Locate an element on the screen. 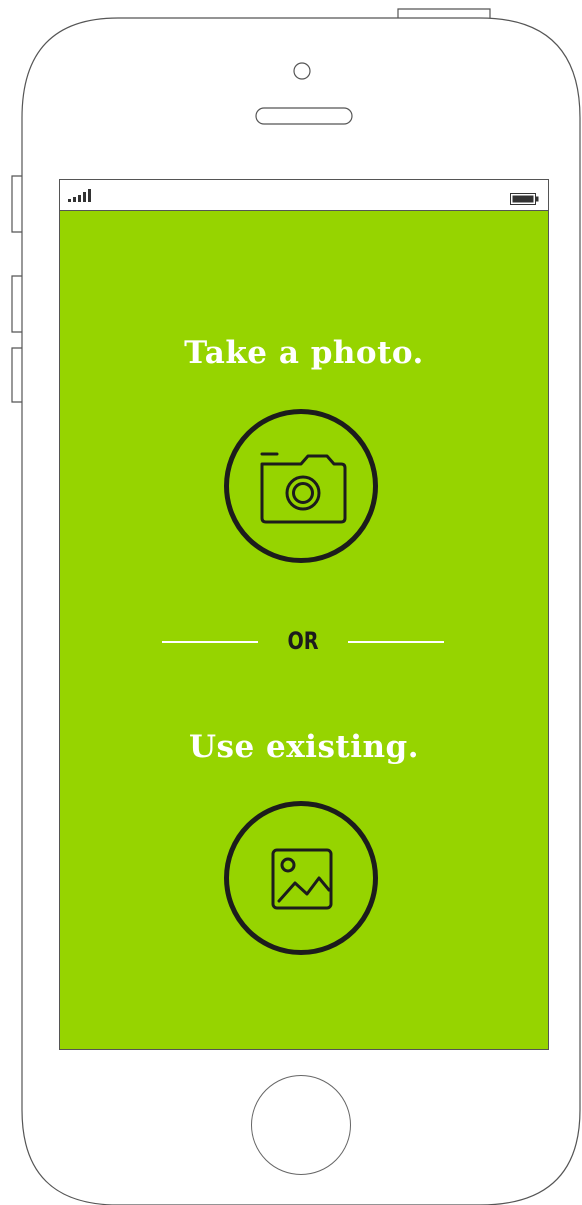 This screenshot has height=1205, width=582. take-photo-button is located at coordinates (301, 486).